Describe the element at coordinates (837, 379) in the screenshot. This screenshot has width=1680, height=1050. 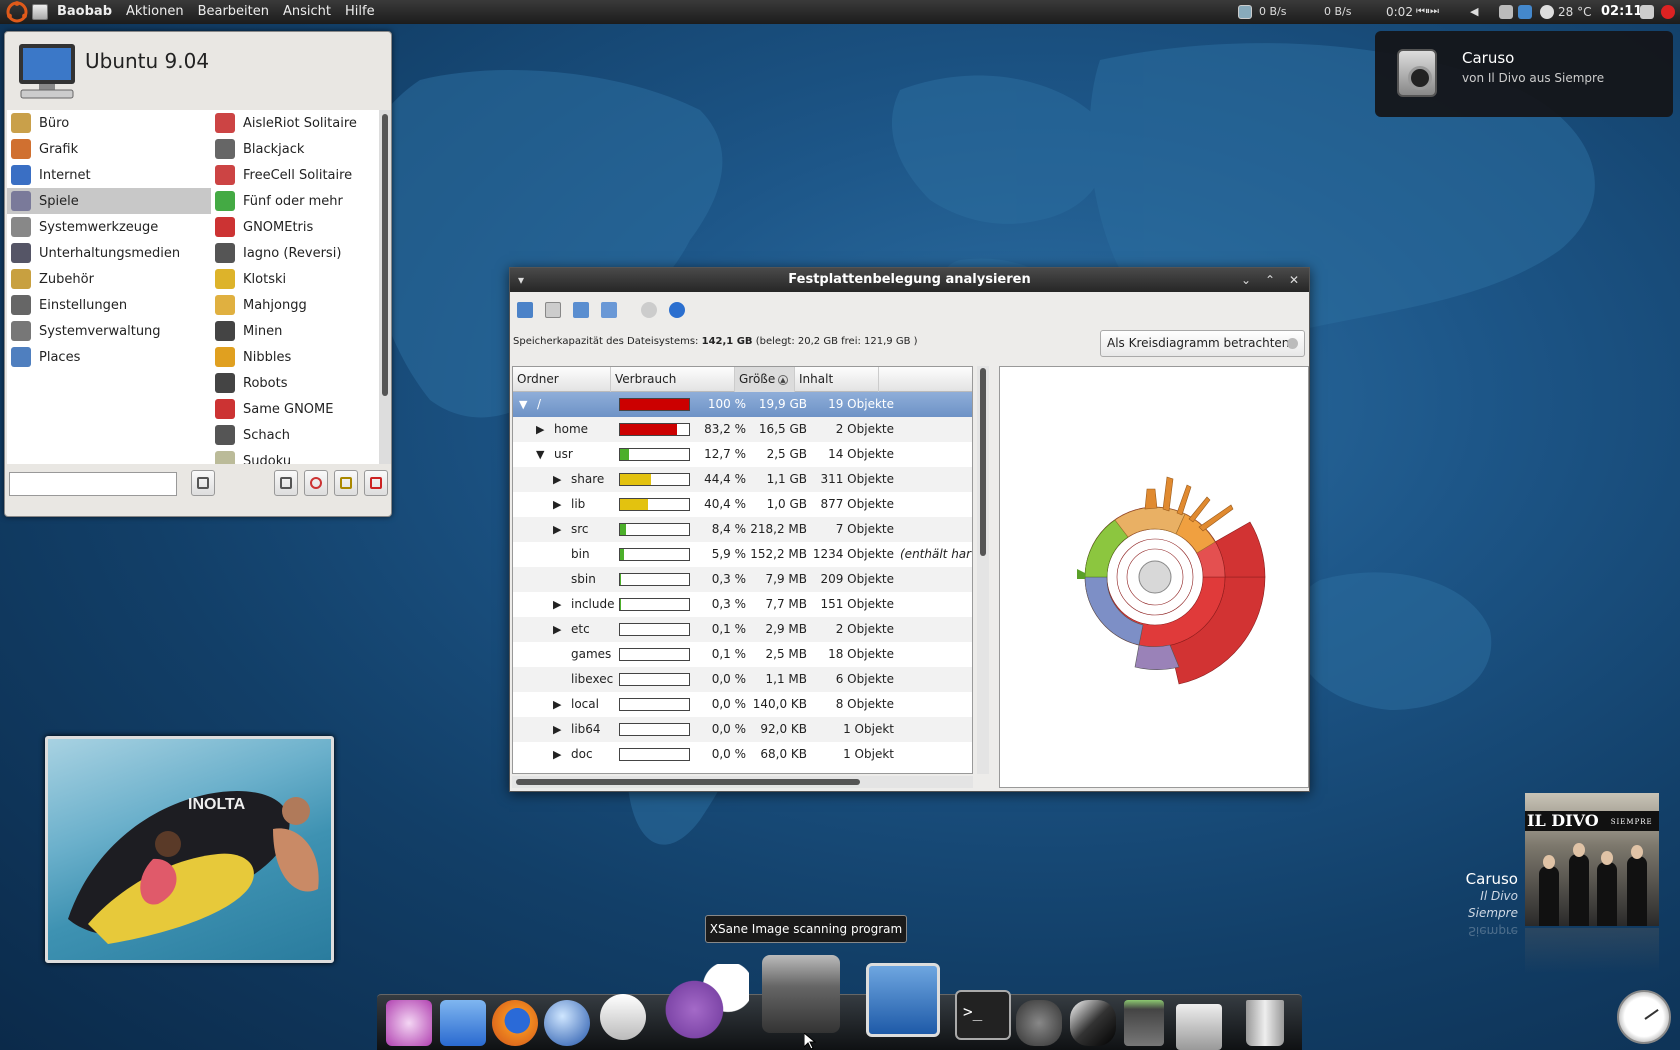
I see `column-inhalt: Inhalt` at that location.